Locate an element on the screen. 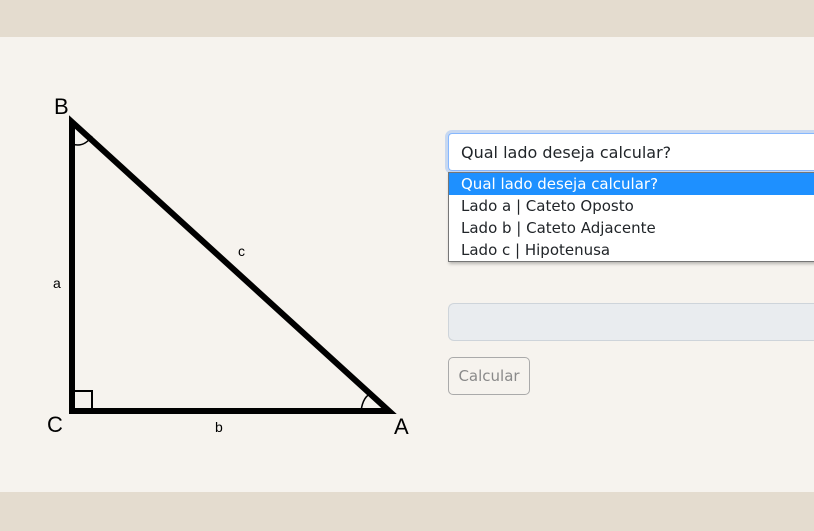 The width and height of the screenshot is (814, 531). vertex-label-a: A is located at coordinates (401, 426).